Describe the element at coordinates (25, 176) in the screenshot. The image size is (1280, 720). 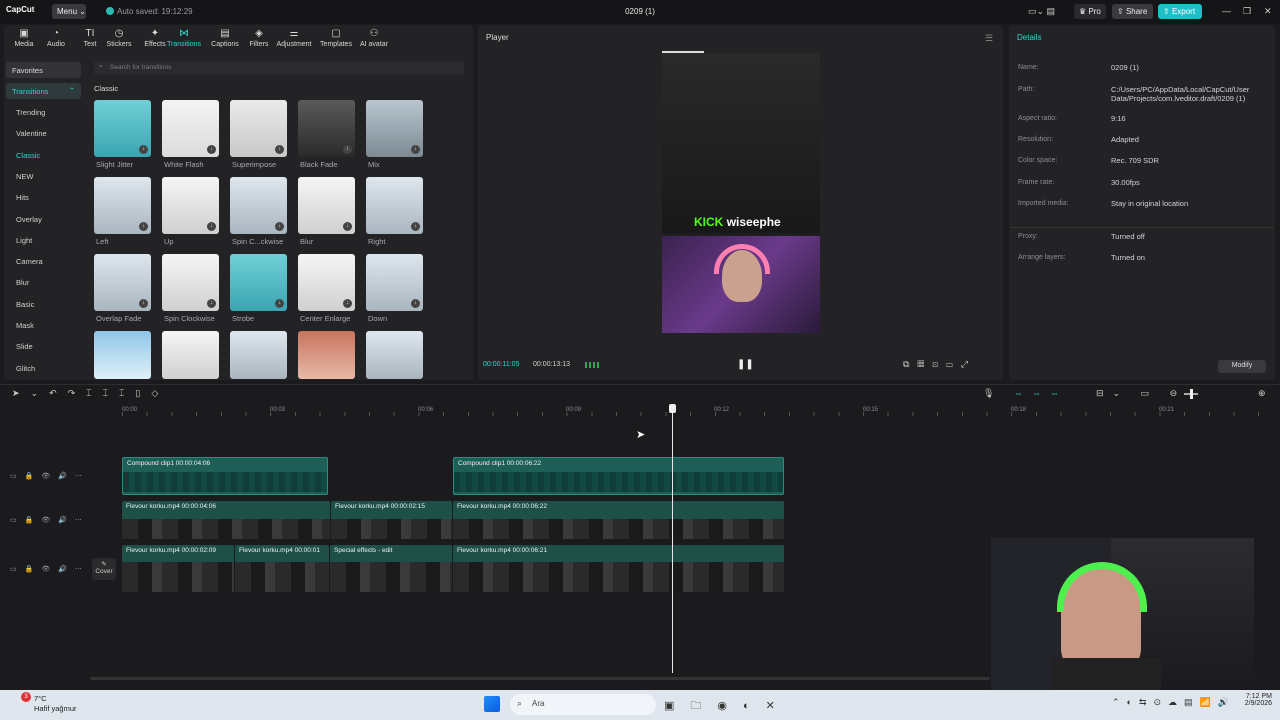
I see `sidebar-item-new: NEW` at that location.